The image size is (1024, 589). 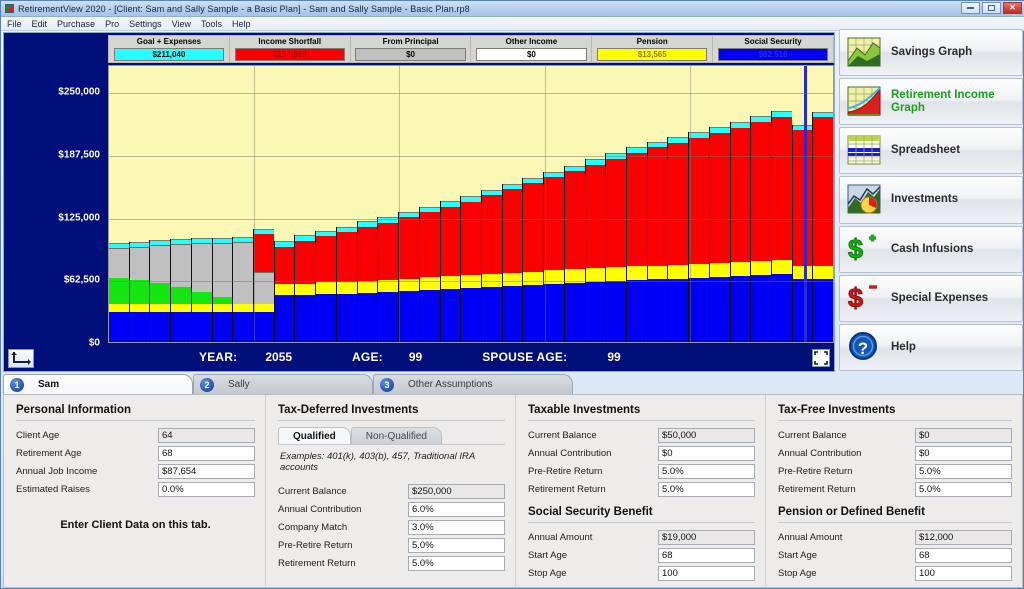 What do you see at coordinates (211, 24) in the screenshot?
I see `menu-item-tools: Tools` at bounding box center [211, 24].